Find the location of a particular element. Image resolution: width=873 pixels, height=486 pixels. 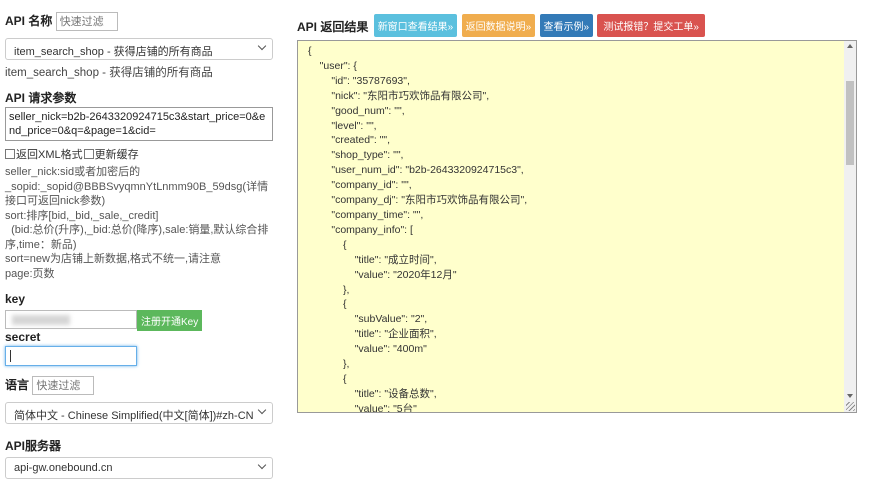

key-row: 注册开通Key is located at coordinates (104, 320).